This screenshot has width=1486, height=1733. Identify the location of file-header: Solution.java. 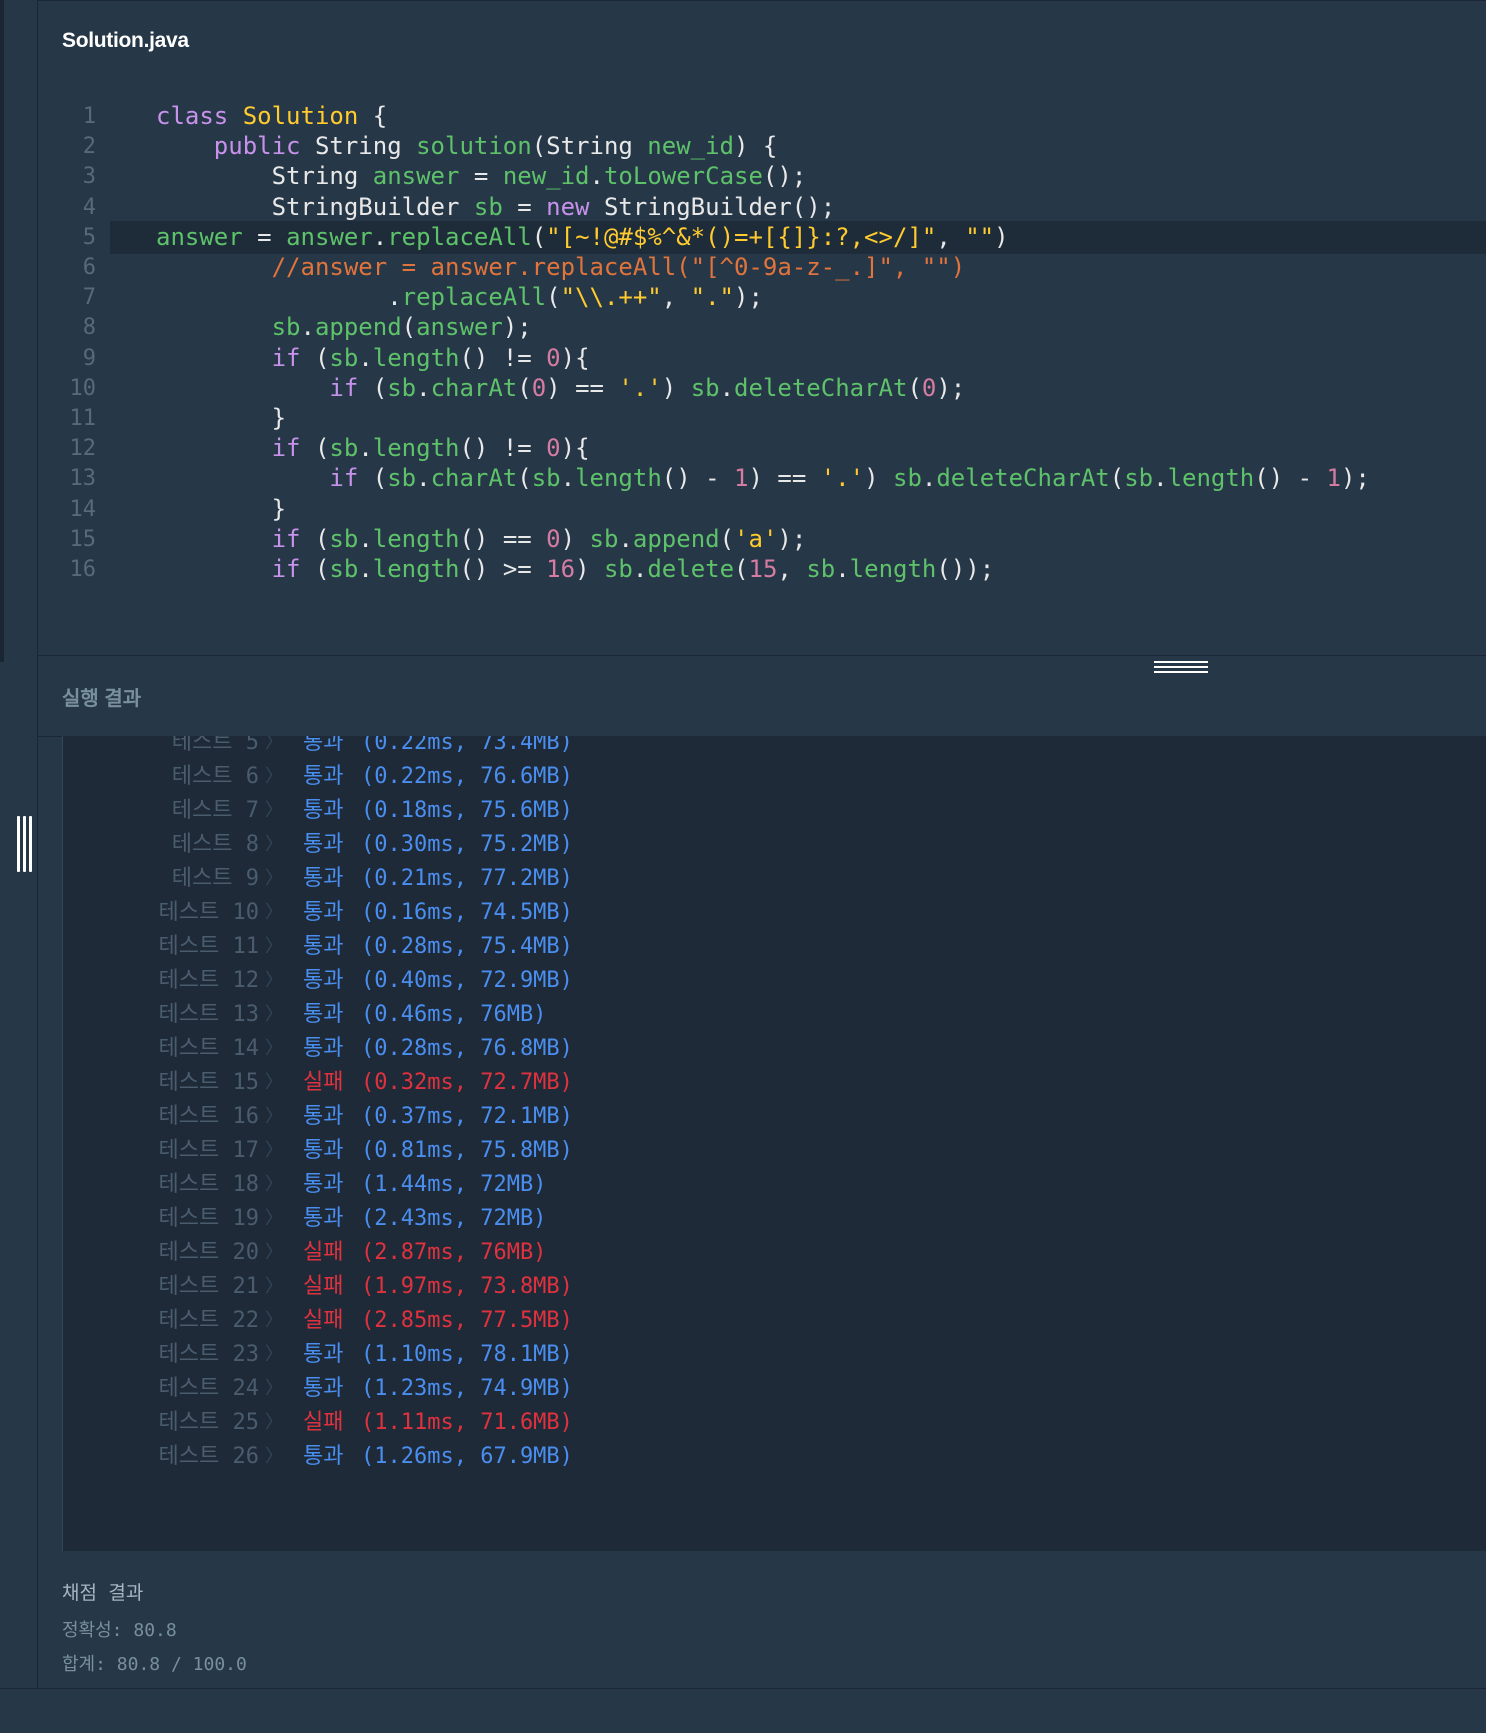
(762, 42).